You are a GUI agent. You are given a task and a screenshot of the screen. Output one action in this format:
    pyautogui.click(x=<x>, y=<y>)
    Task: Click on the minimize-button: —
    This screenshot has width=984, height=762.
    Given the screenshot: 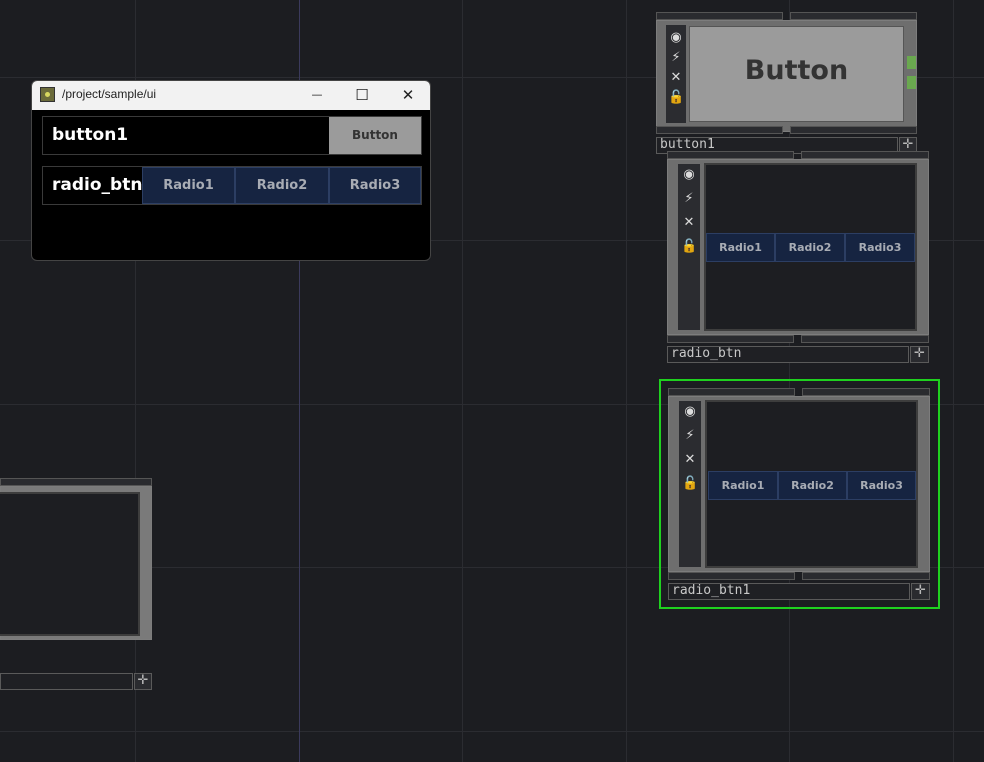 What is the action you would take?
    pyautogui.click(x=317, y=95)
    